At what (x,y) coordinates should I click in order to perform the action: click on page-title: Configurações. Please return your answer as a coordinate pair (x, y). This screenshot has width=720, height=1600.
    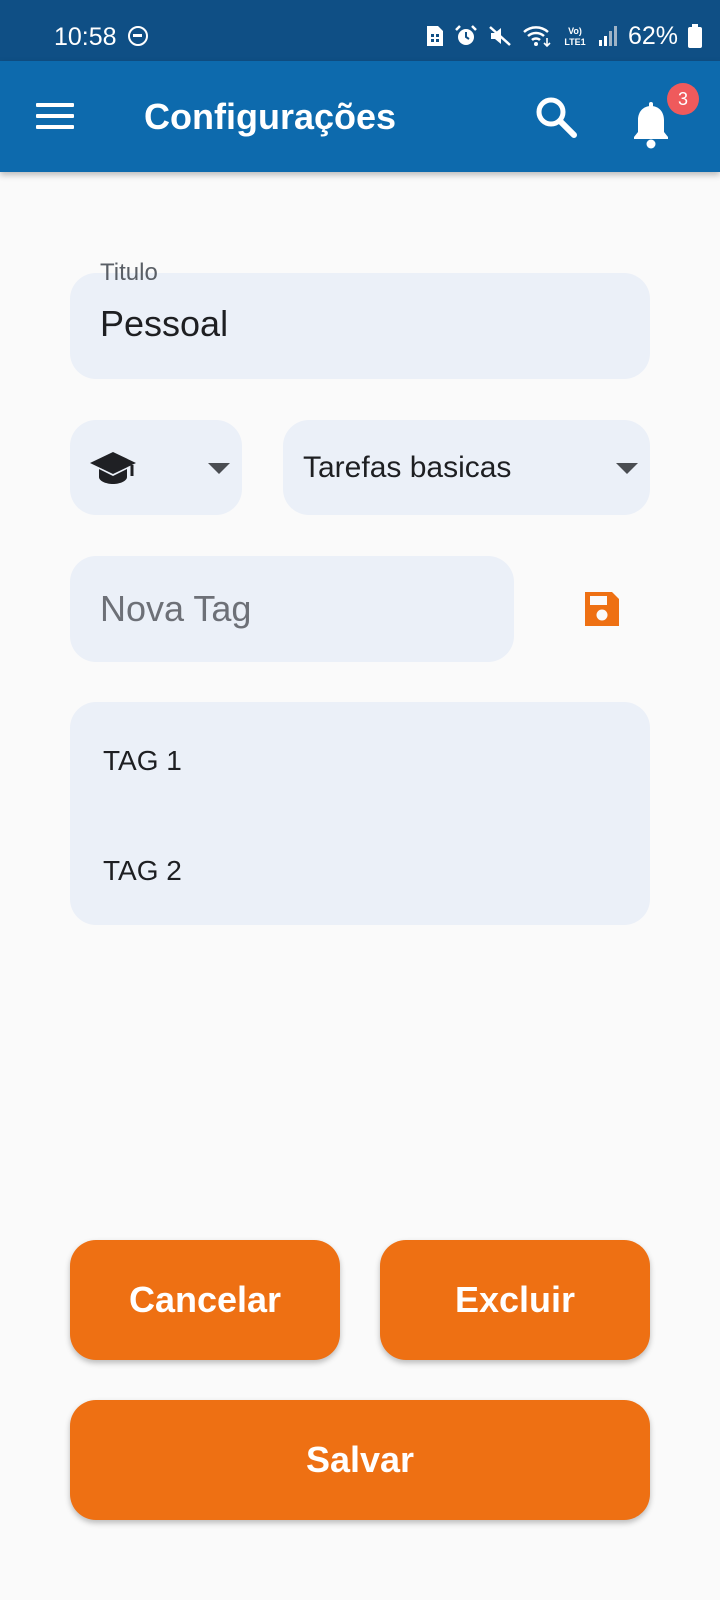
    Looking at the image, I should click on (270, 116).